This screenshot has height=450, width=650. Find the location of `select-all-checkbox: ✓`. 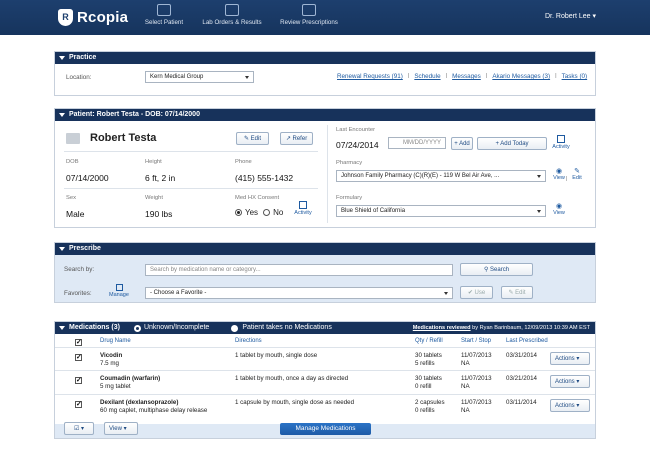

select-all-checkbox: ✓ is located at coordinates (78, 342).